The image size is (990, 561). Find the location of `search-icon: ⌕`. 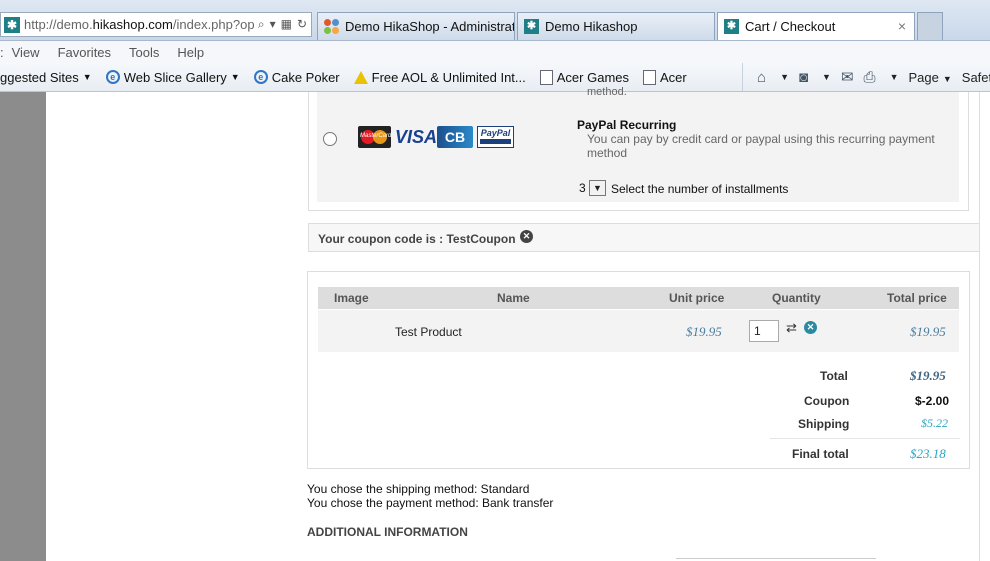

search-icon: ⌕ is located at coordinates (261, 24).